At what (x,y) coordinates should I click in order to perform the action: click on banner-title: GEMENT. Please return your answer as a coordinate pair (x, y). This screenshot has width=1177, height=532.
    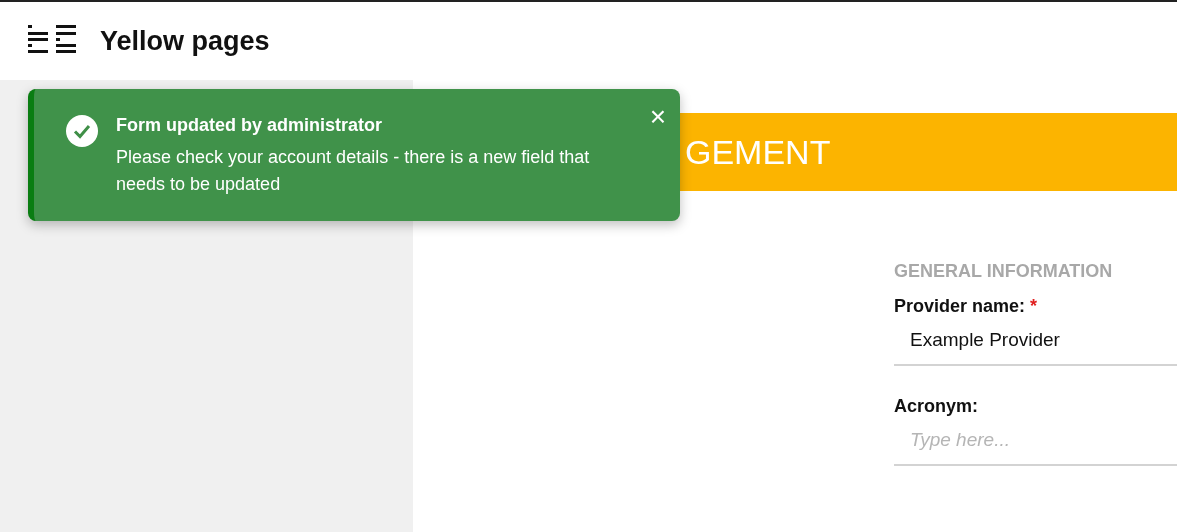
    Looking at the image, I should click on (758, 152).